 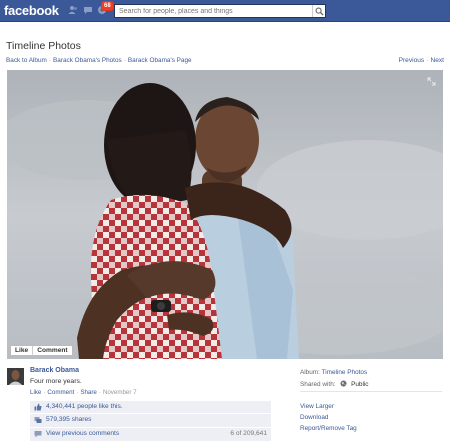 I want to click on globe-icon, so click(x=343, y=383).